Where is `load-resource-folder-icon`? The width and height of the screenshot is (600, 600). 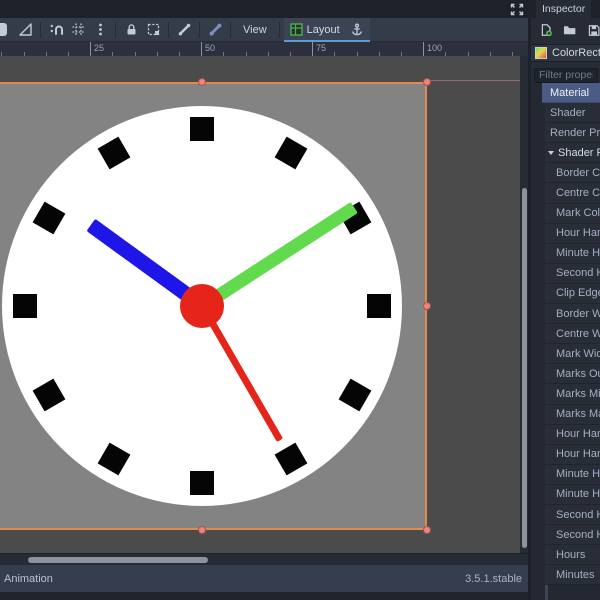
load-resource-folder-icon is located at coordinates (569, 30).